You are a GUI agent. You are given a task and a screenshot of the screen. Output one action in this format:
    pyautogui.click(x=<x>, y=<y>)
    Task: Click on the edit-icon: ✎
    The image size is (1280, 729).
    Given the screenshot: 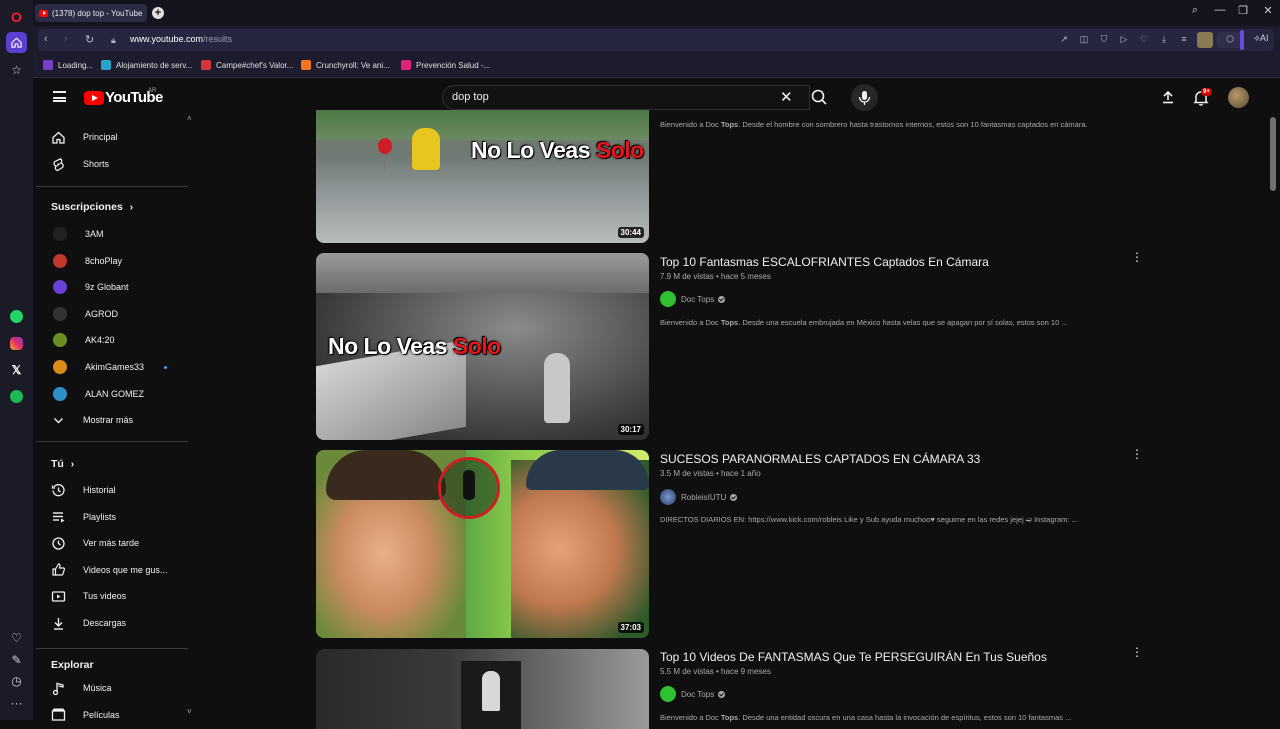 What is the action you would take?
    pyautogui.click(x=16, y=659)
    